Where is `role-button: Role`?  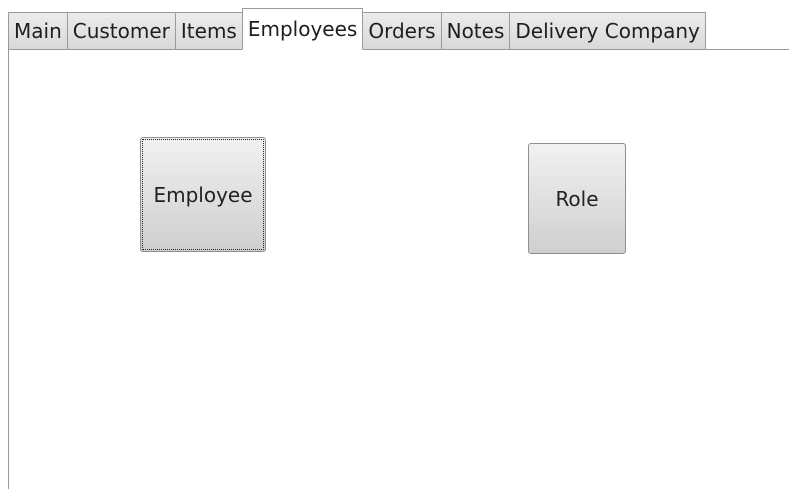
role-button: Role is located at coordinates (577, 198).